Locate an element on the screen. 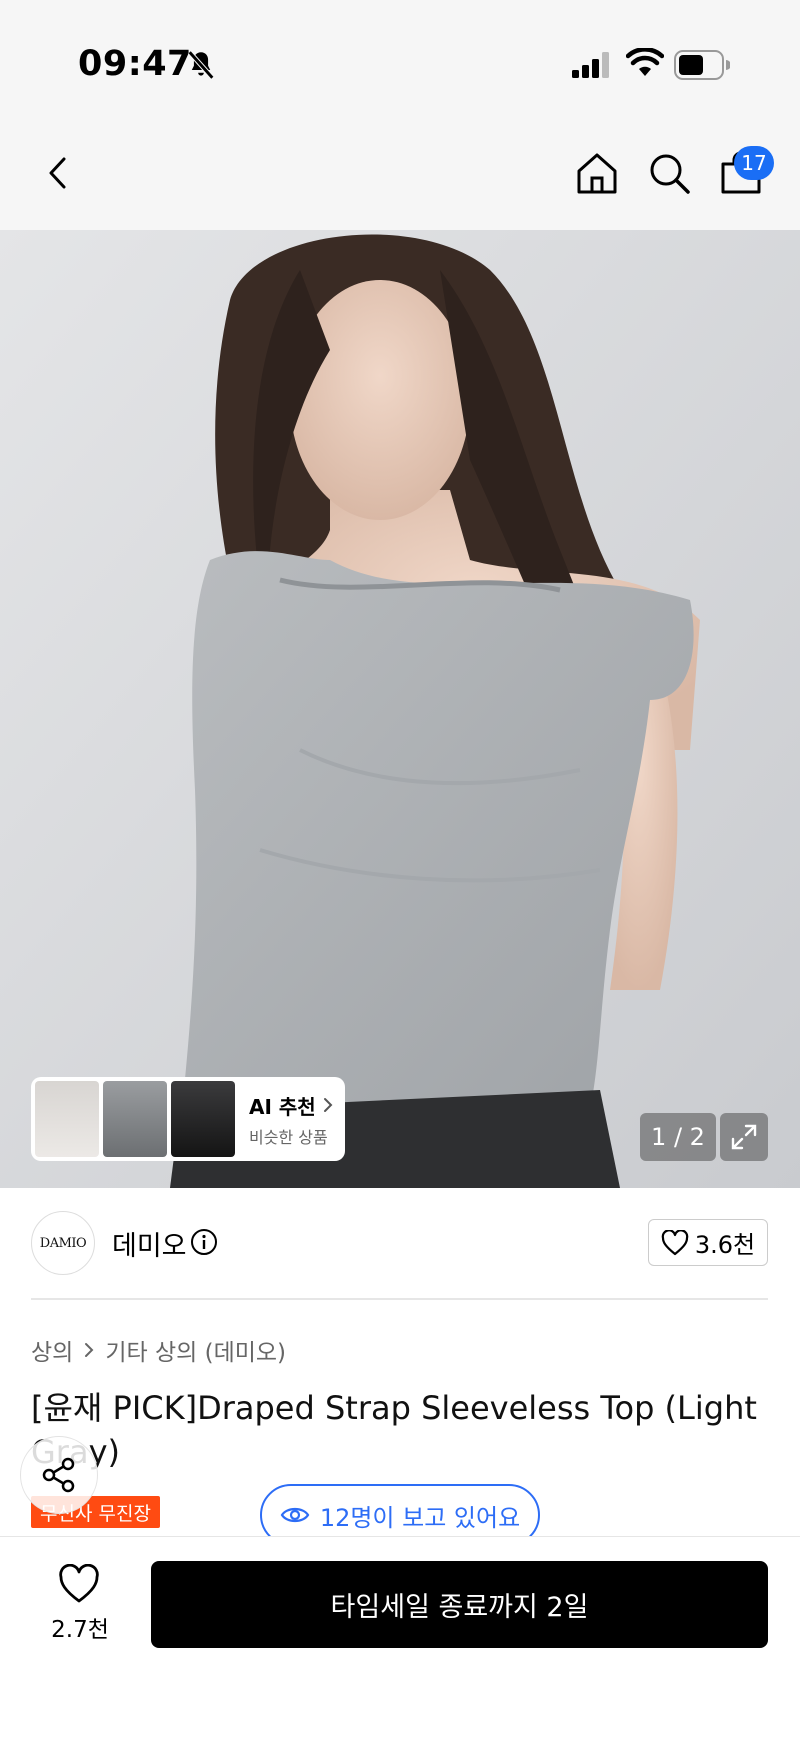 The width and height of the screenshot is (800, 1740). viewers-text: 12명이 보고 있어요 is located at coordinates (420, 1517).